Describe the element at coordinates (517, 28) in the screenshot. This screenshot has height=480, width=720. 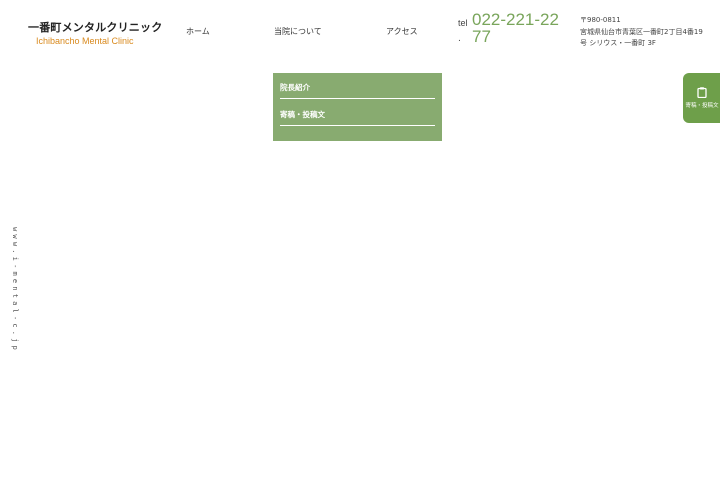
I see `tel-number-link: 022-221-2277` at that location.